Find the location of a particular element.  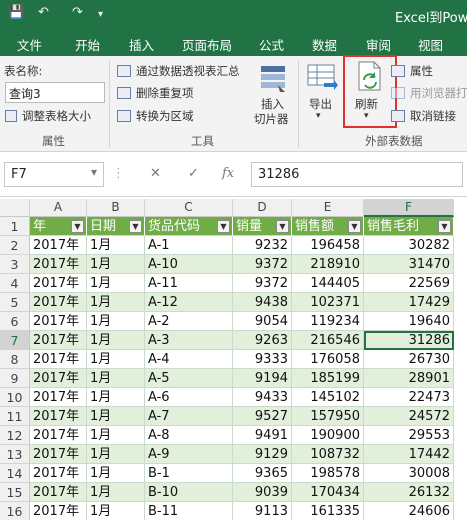

table-cell: 31286 is located at coordinates (409, 340).